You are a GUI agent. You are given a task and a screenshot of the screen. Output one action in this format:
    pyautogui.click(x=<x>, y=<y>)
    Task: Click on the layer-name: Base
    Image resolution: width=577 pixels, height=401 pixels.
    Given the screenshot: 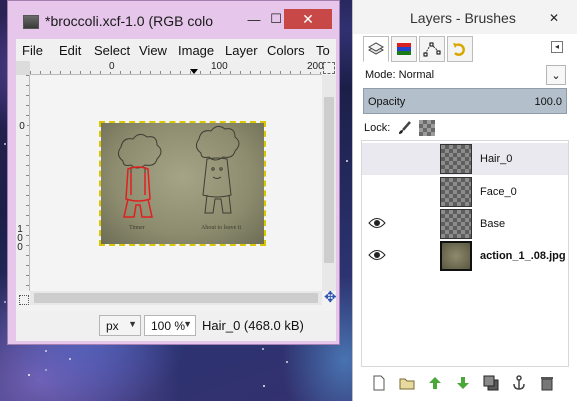 What is the action you would take?
    pyautogui.click(x=492, y=224)
    